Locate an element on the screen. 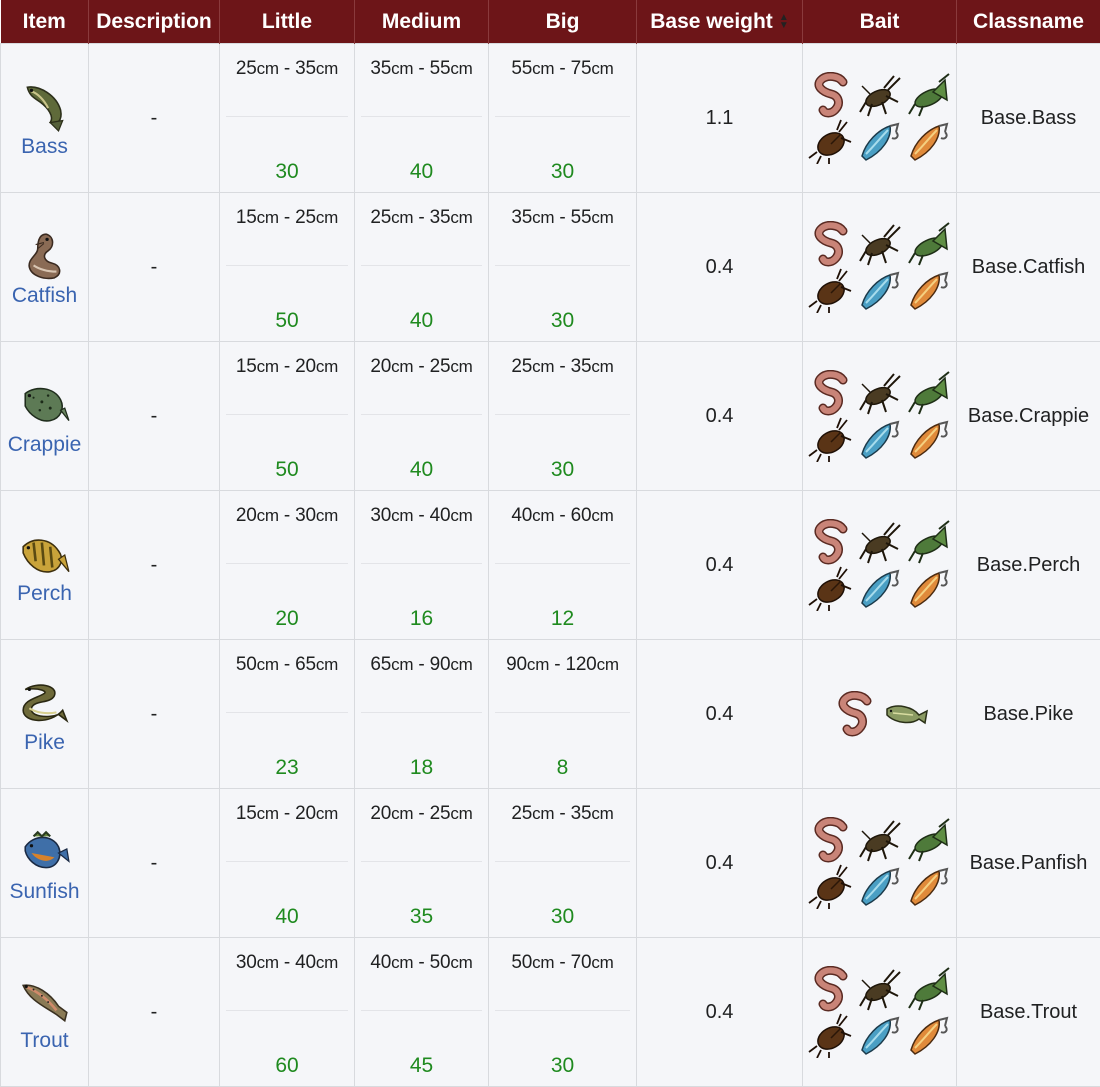 Image resolution: width=1100 pixels, height=1087 pixels. item-cell: Catfish is located at coordinates (45, 267).